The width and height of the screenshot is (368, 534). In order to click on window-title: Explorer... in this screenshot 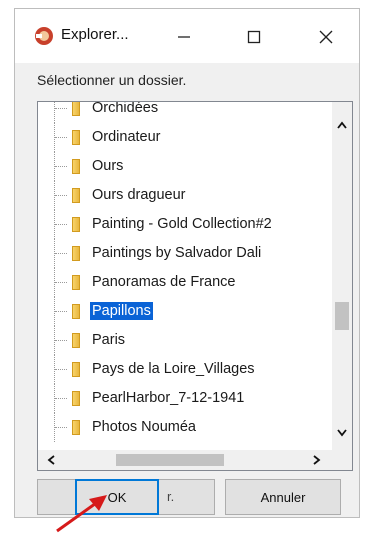, I will do `click(95, 34)`.